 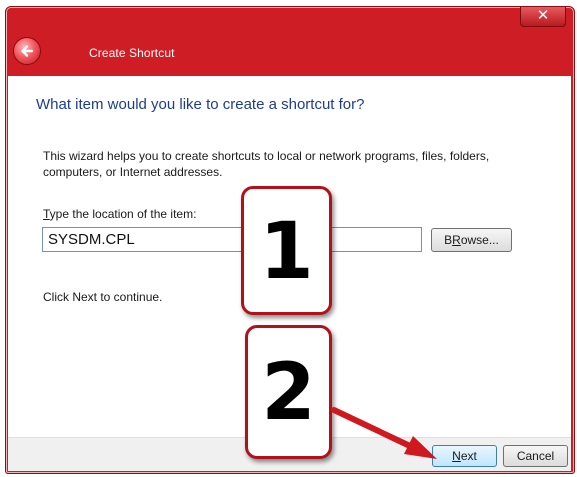 What do you see at coordinates (384, 433) in the screenshot?
I see `pointer-arrow` at bounding box center [384, 433].